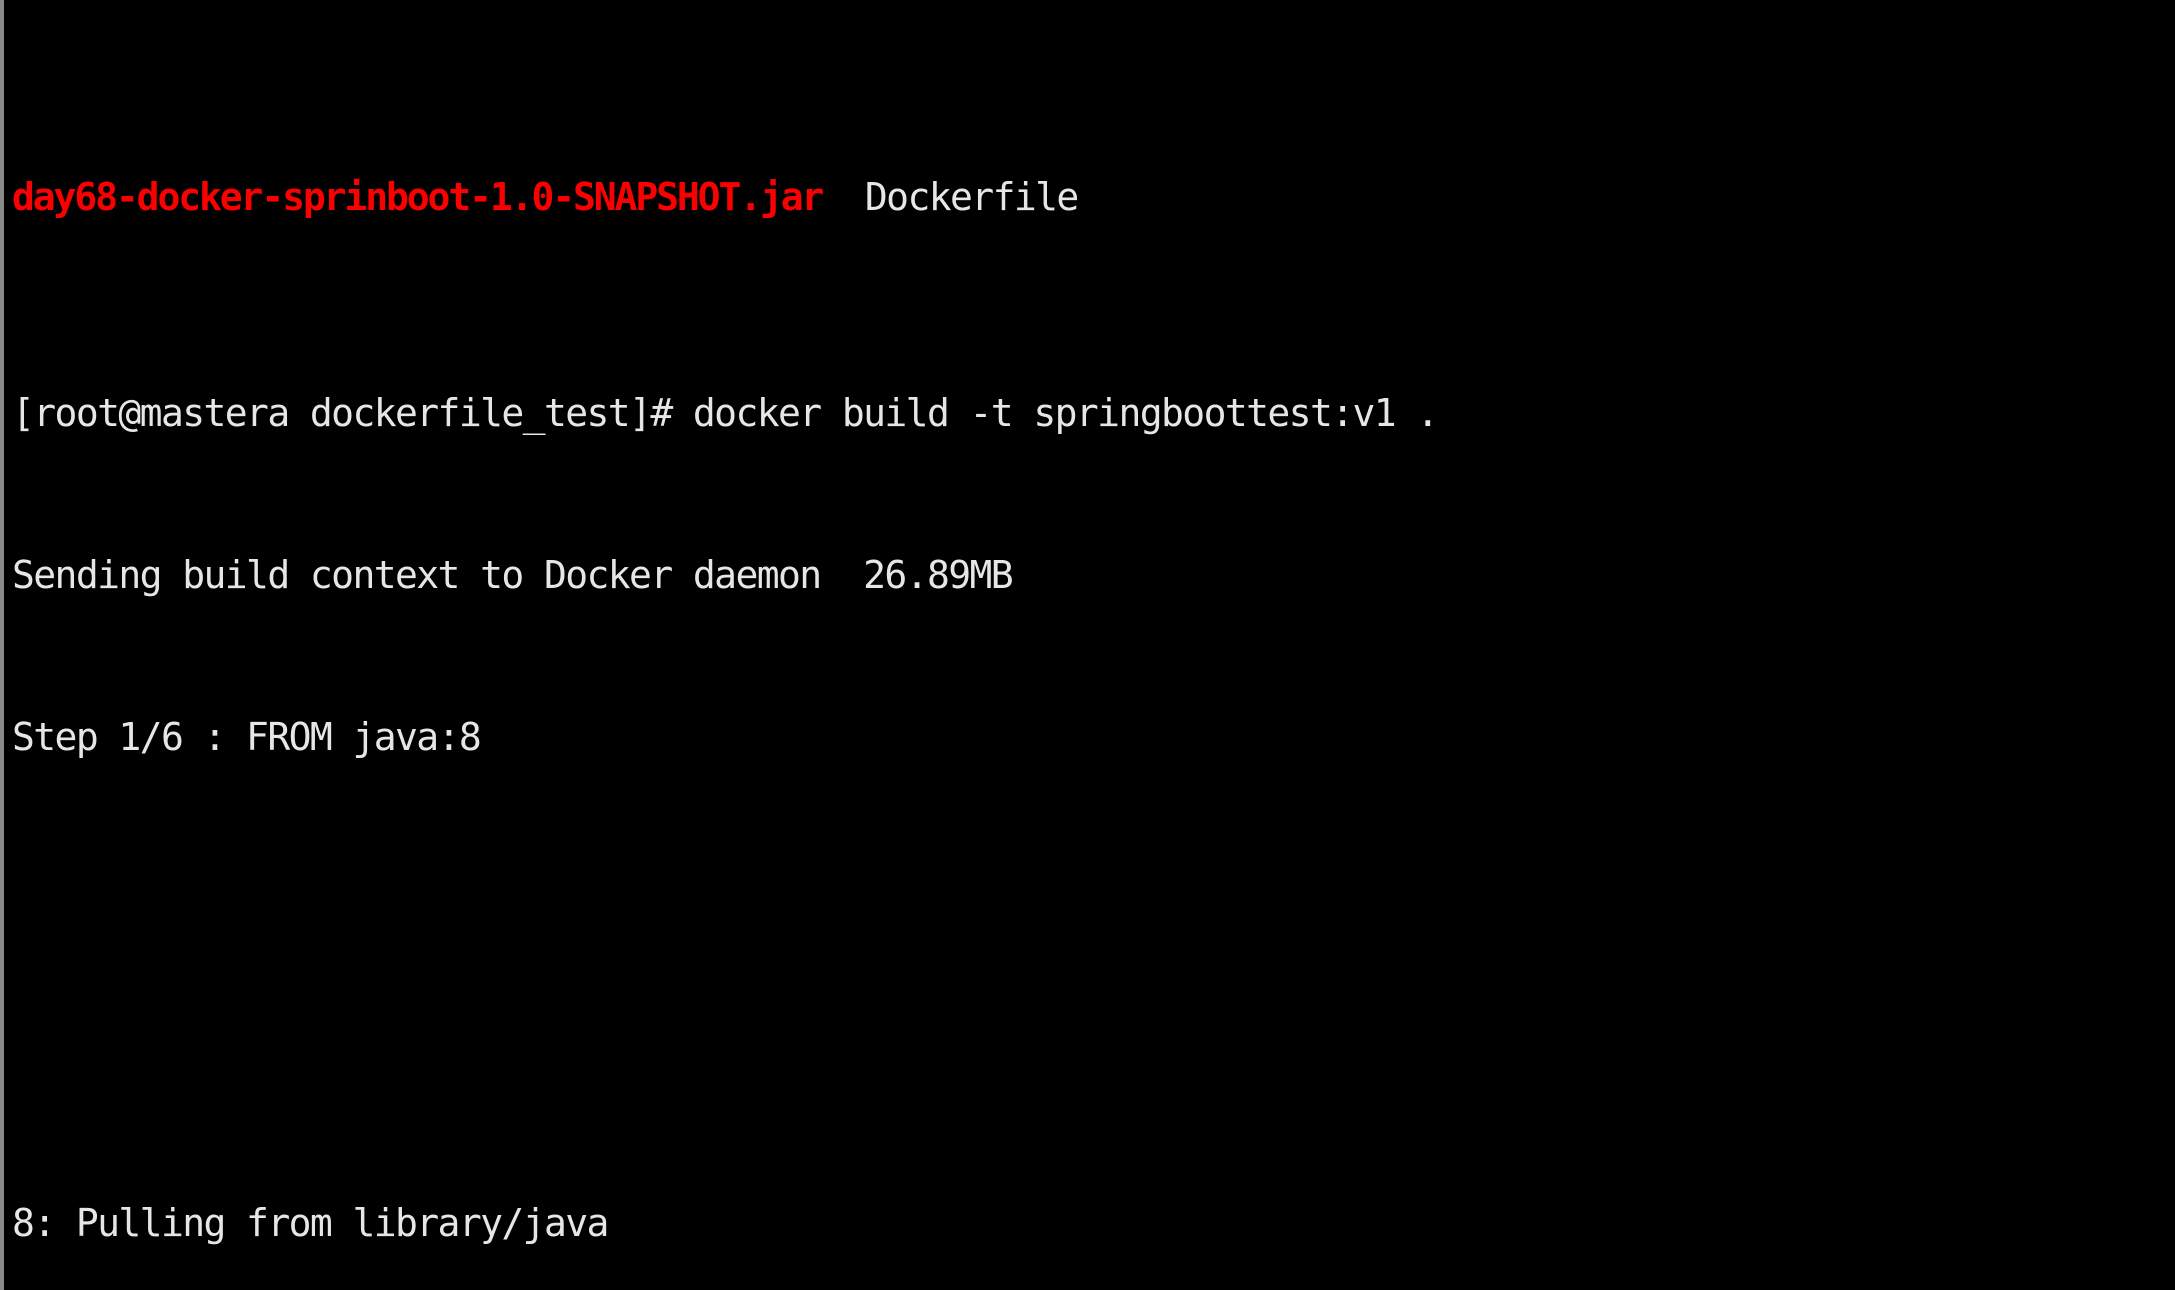 The width and height of the screenshot is (2175, 1290). What do you see at coordinates (310, 1223) in the screenshot?
I see `line-pulling: 8: Pulling from library/java` at bounding box center [310, 1223].